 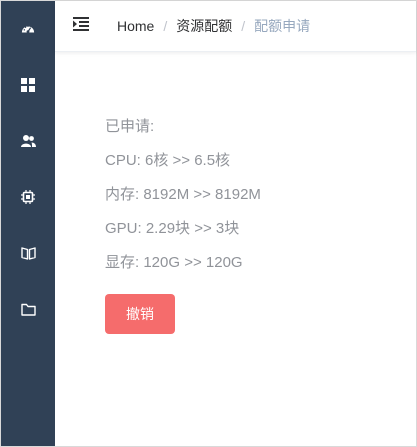 I want to click on breadcrumb: Home / 资源配额 / 配额申请, so click(x=213, y=26).